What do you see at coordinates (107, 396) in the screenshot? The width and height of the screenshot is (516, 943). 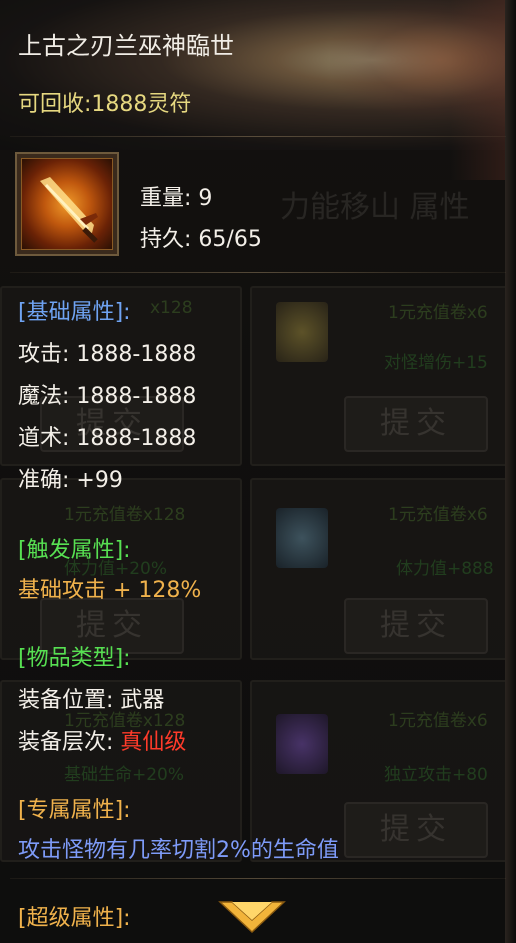 I see `magic-row: 魔法: 1888-1888` at bounding box center [107, 396].